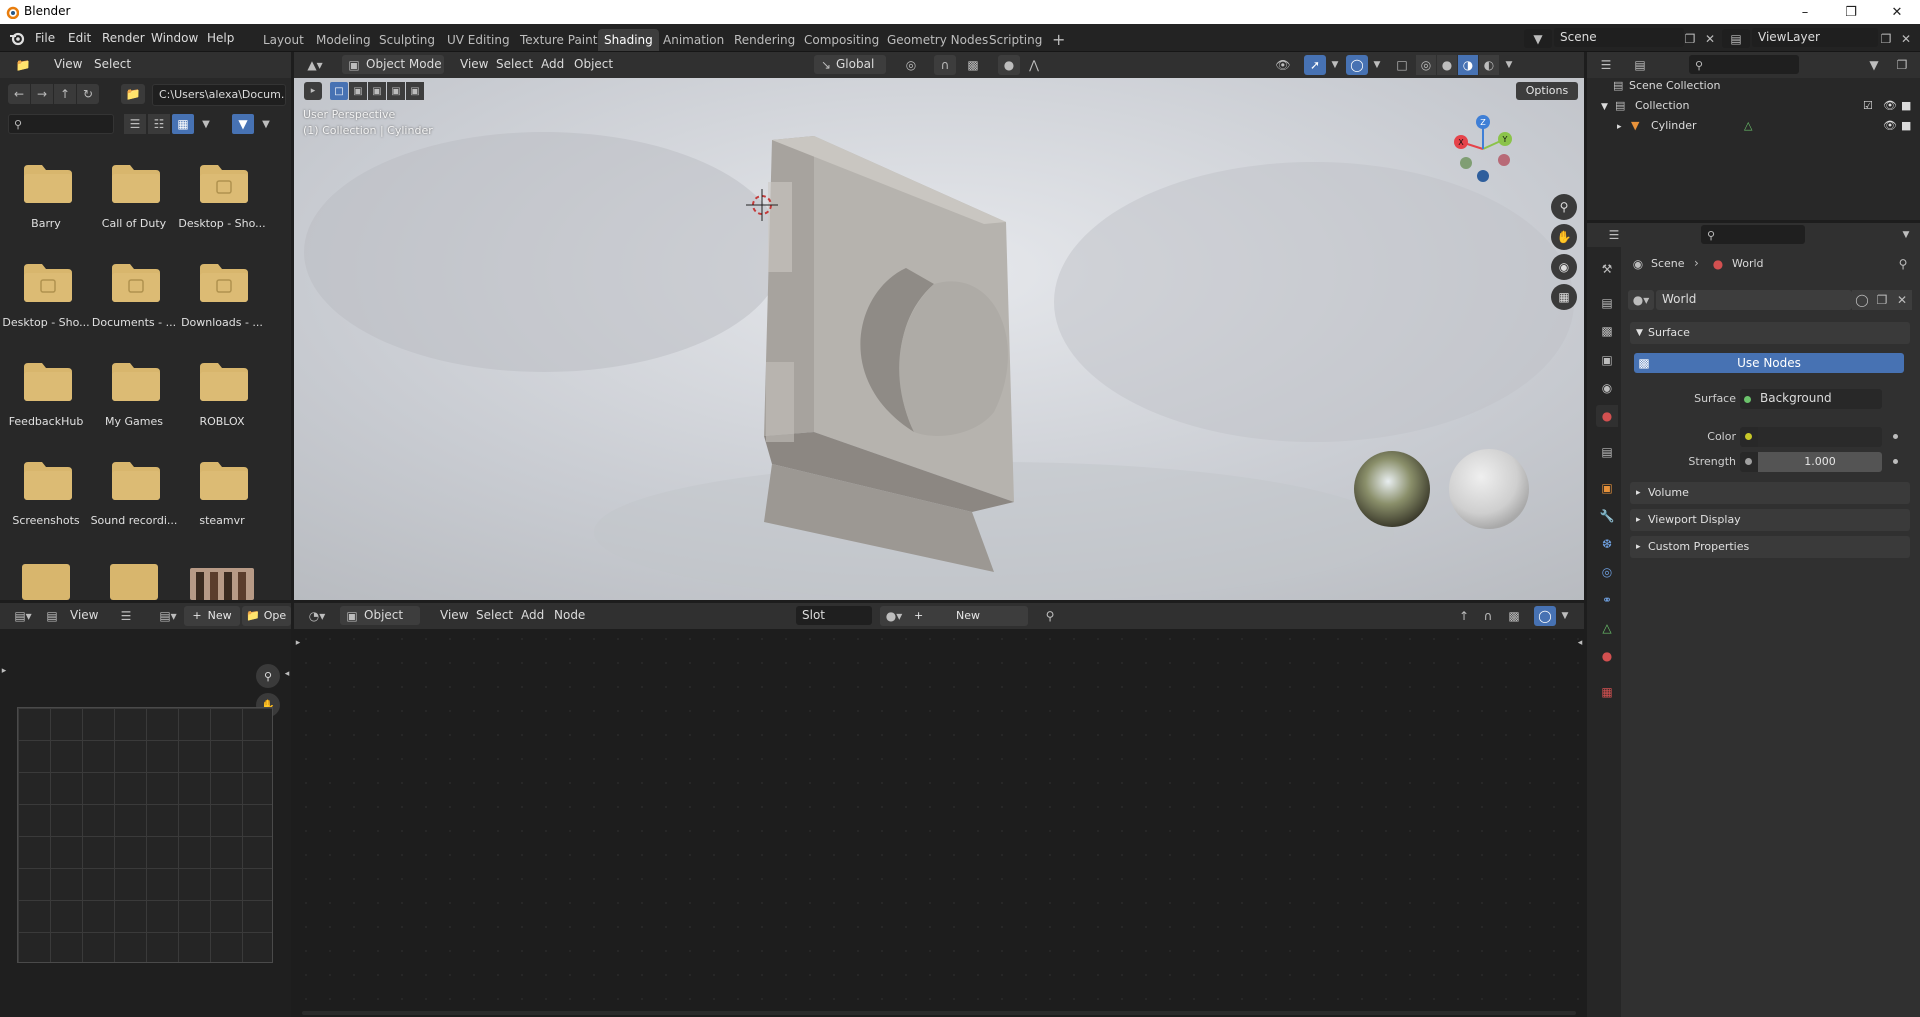  Describe the element at coordinates (1483, 149) in the screenshot. I see `navigation-gizmo: Z Y X` at that location.